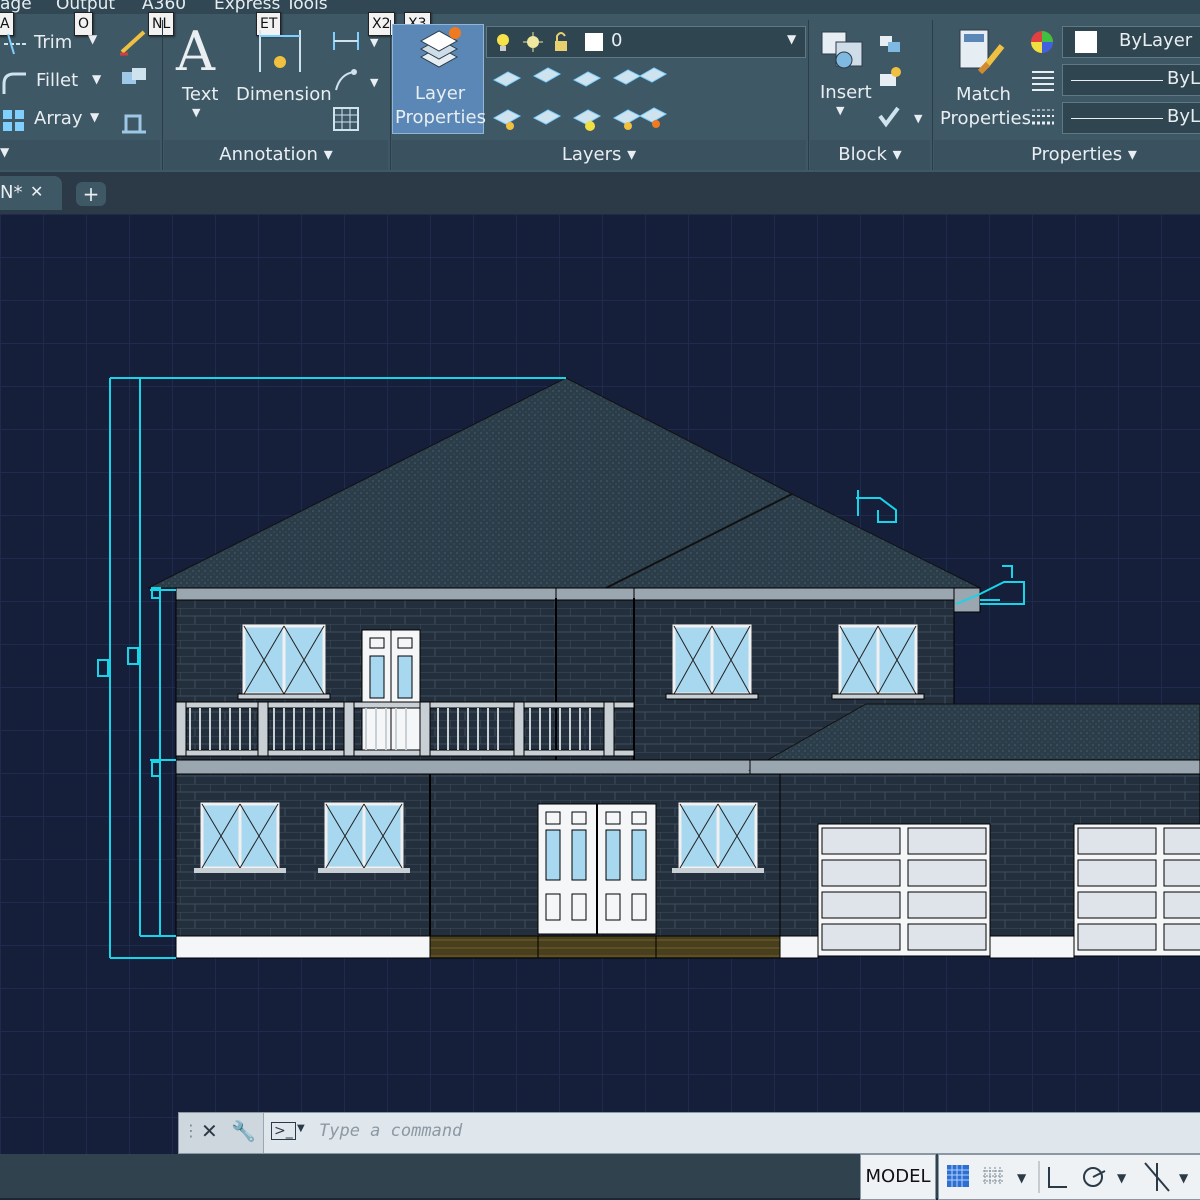 Image resolution: width=1200 pixels, height=1200 pixels. Describe the element at coordinates (1157, 1177) in the screenshot. I see `isodraft-icon` at that location.